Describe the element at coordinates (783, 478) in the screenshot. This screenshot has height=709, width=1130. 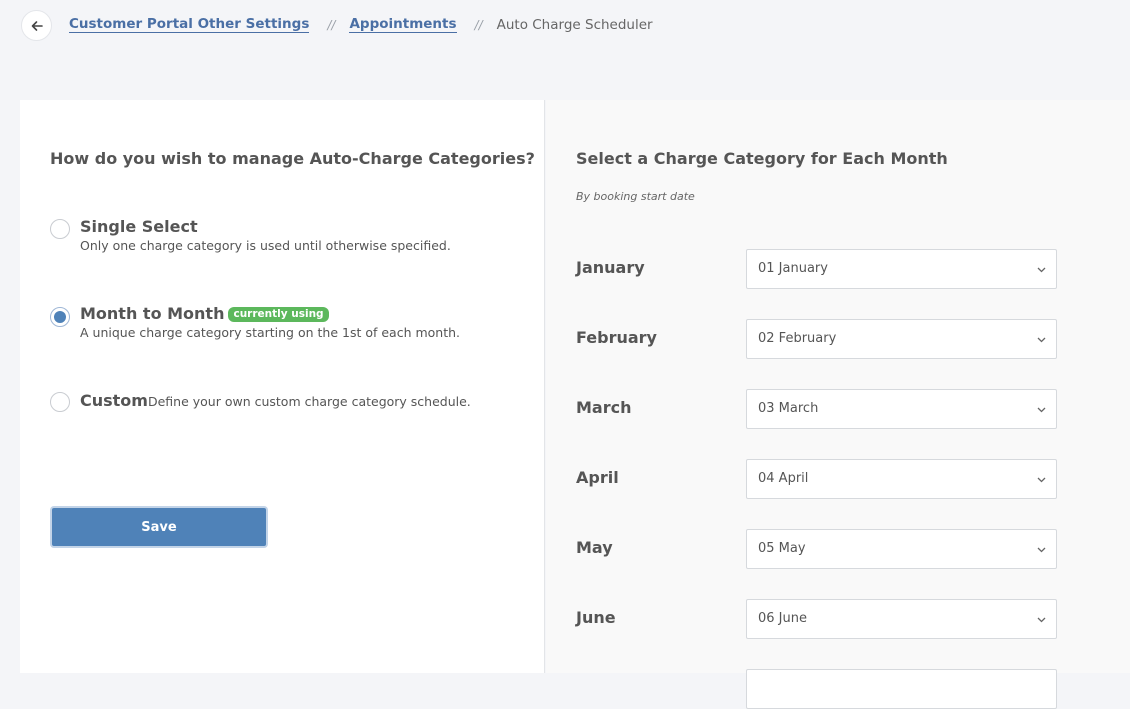
I see `select-value: 04 April` at that location.